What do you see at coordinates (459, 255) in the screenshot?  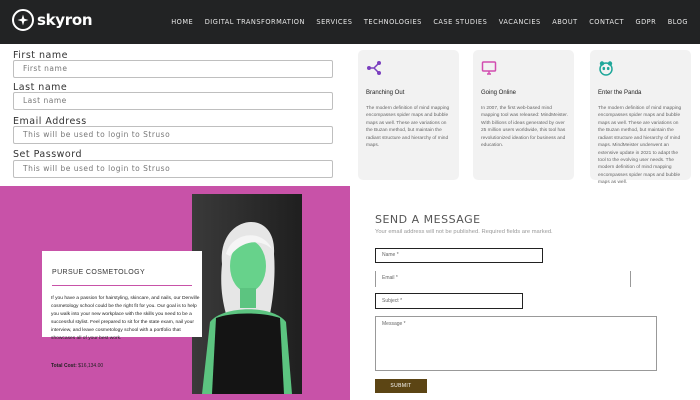 I see `name-field: Name *` at bounding box center [459, 255].